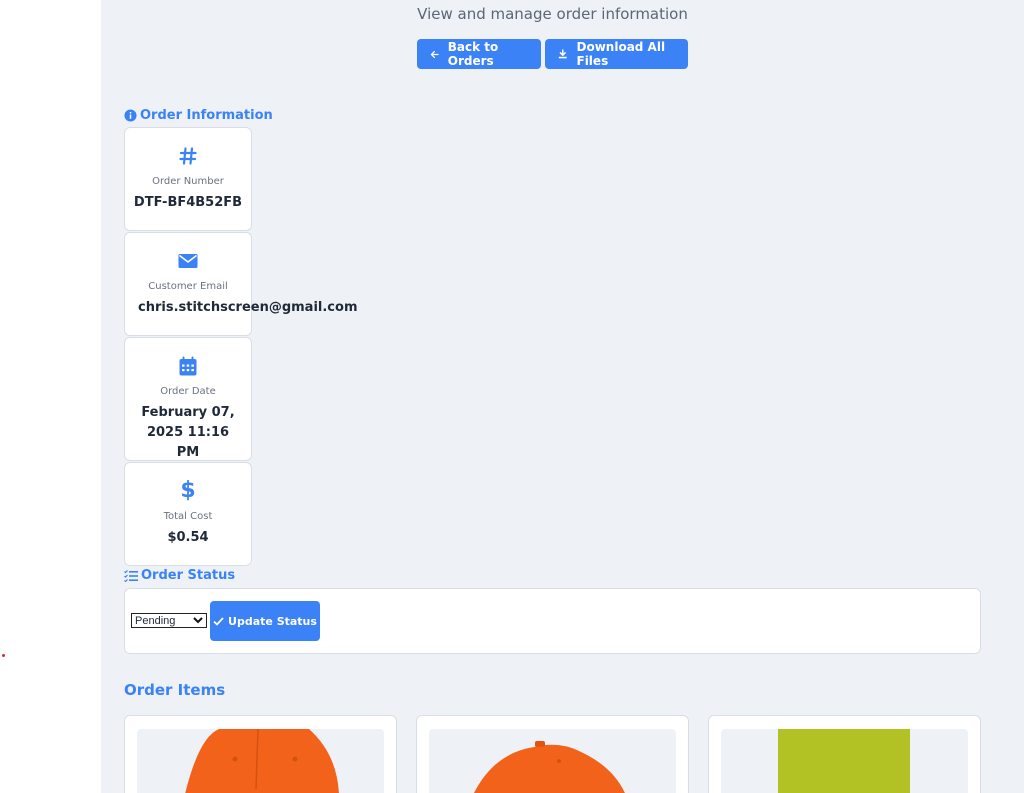  I want to click on download-icon, so click(562, 54).